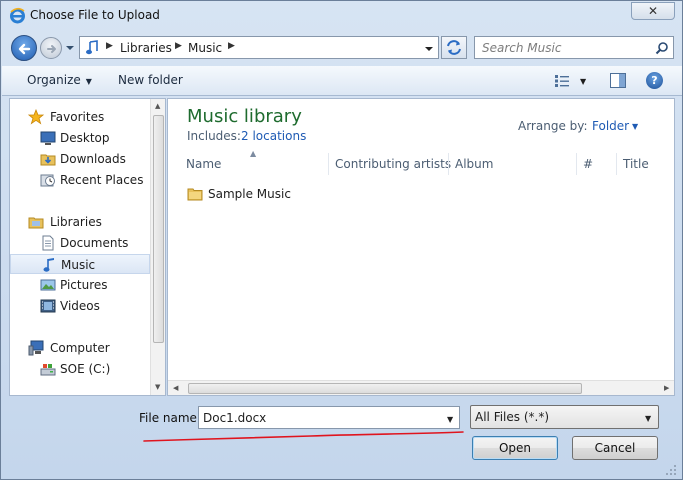  What do you see at coordinates (48, 285) in the screenshot?
I see `pictures-icon` at bounding box center [48, 285].